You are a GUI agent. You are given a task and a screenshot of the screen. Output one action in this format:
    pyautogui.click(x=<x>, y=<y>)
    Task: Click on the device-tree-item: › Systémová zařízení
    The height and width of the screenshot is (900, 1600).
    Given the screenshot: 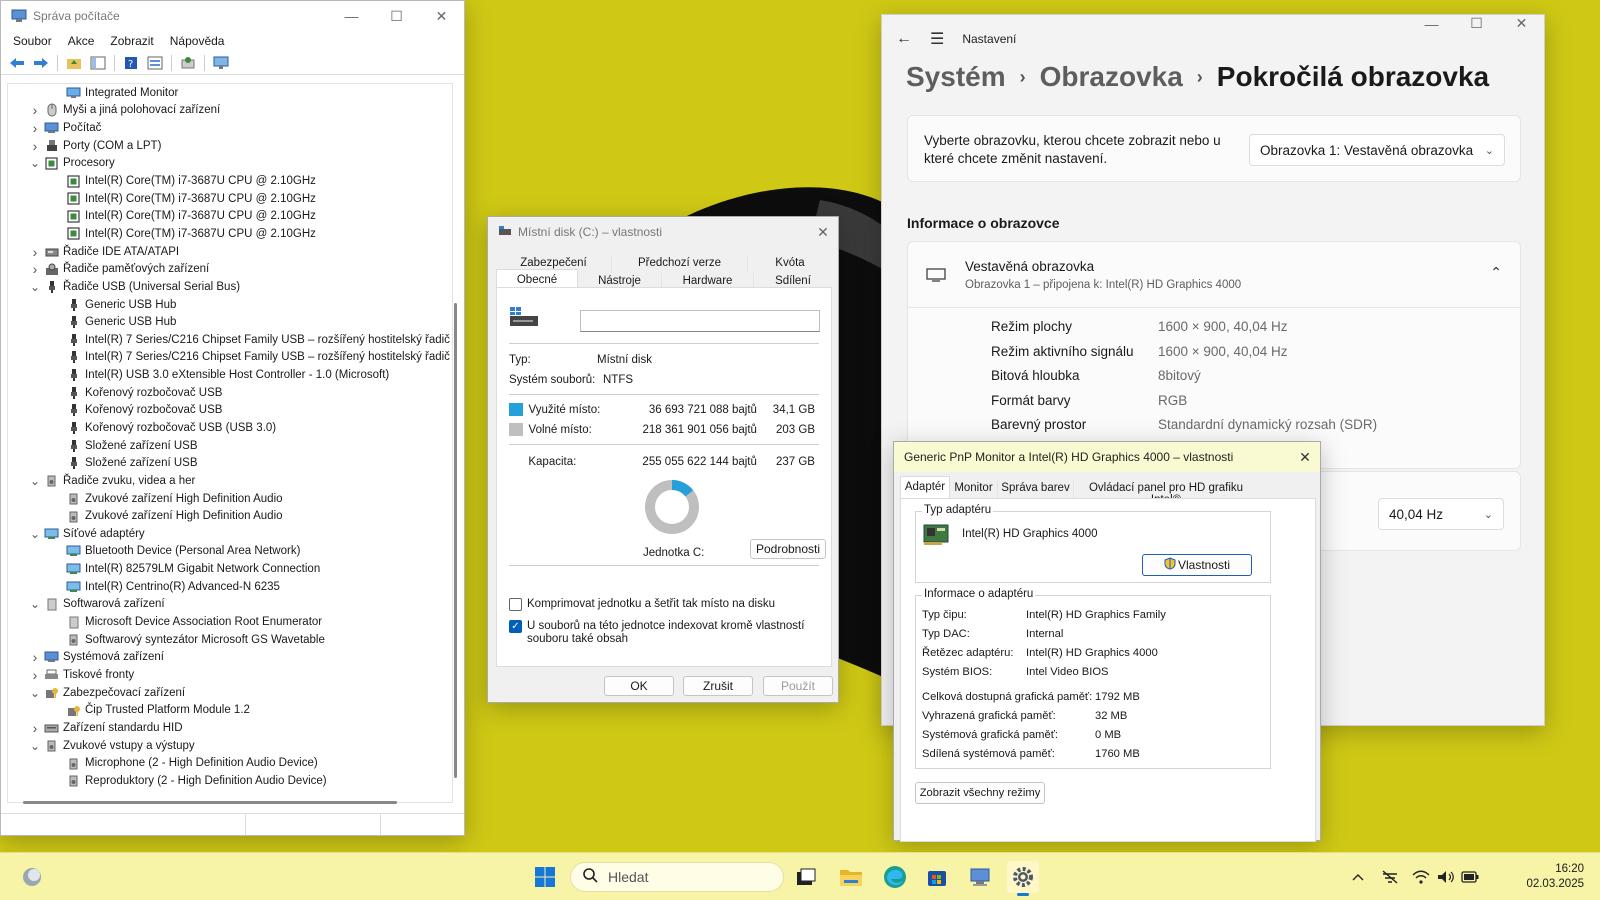 What is the action you would take?
    pyautogui.click(x=230, y=658)
    